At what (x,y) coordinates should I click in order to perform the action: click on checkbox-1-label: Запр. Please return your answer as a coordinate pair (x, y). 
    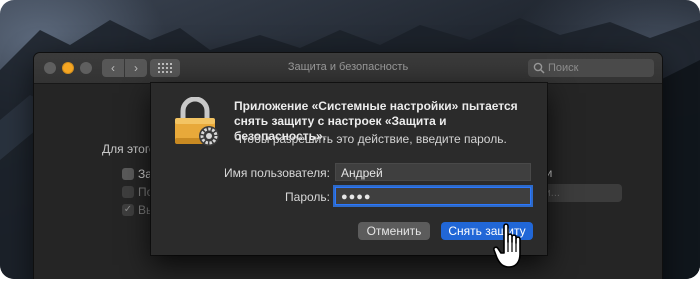
    Looking at the image, I should click on (144, 174).